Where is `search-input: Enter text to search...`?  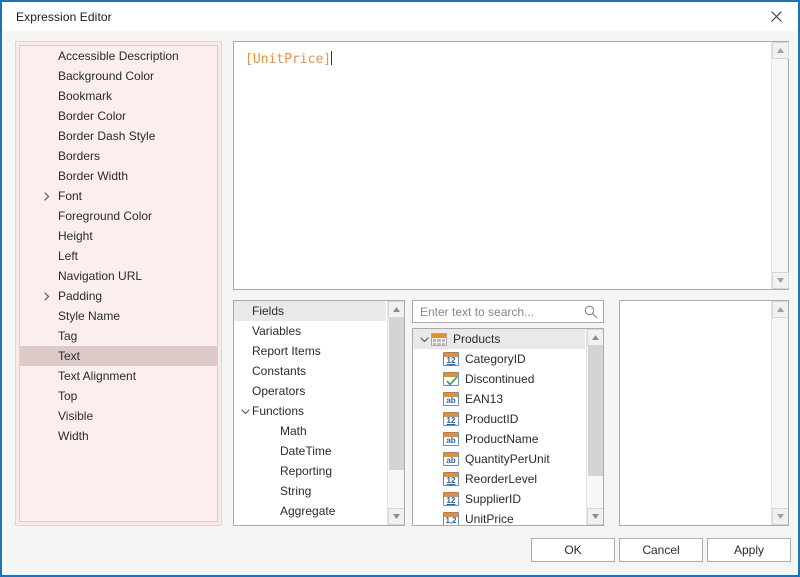
search-input: Enter text to search... is located at coordinates (508, 311).